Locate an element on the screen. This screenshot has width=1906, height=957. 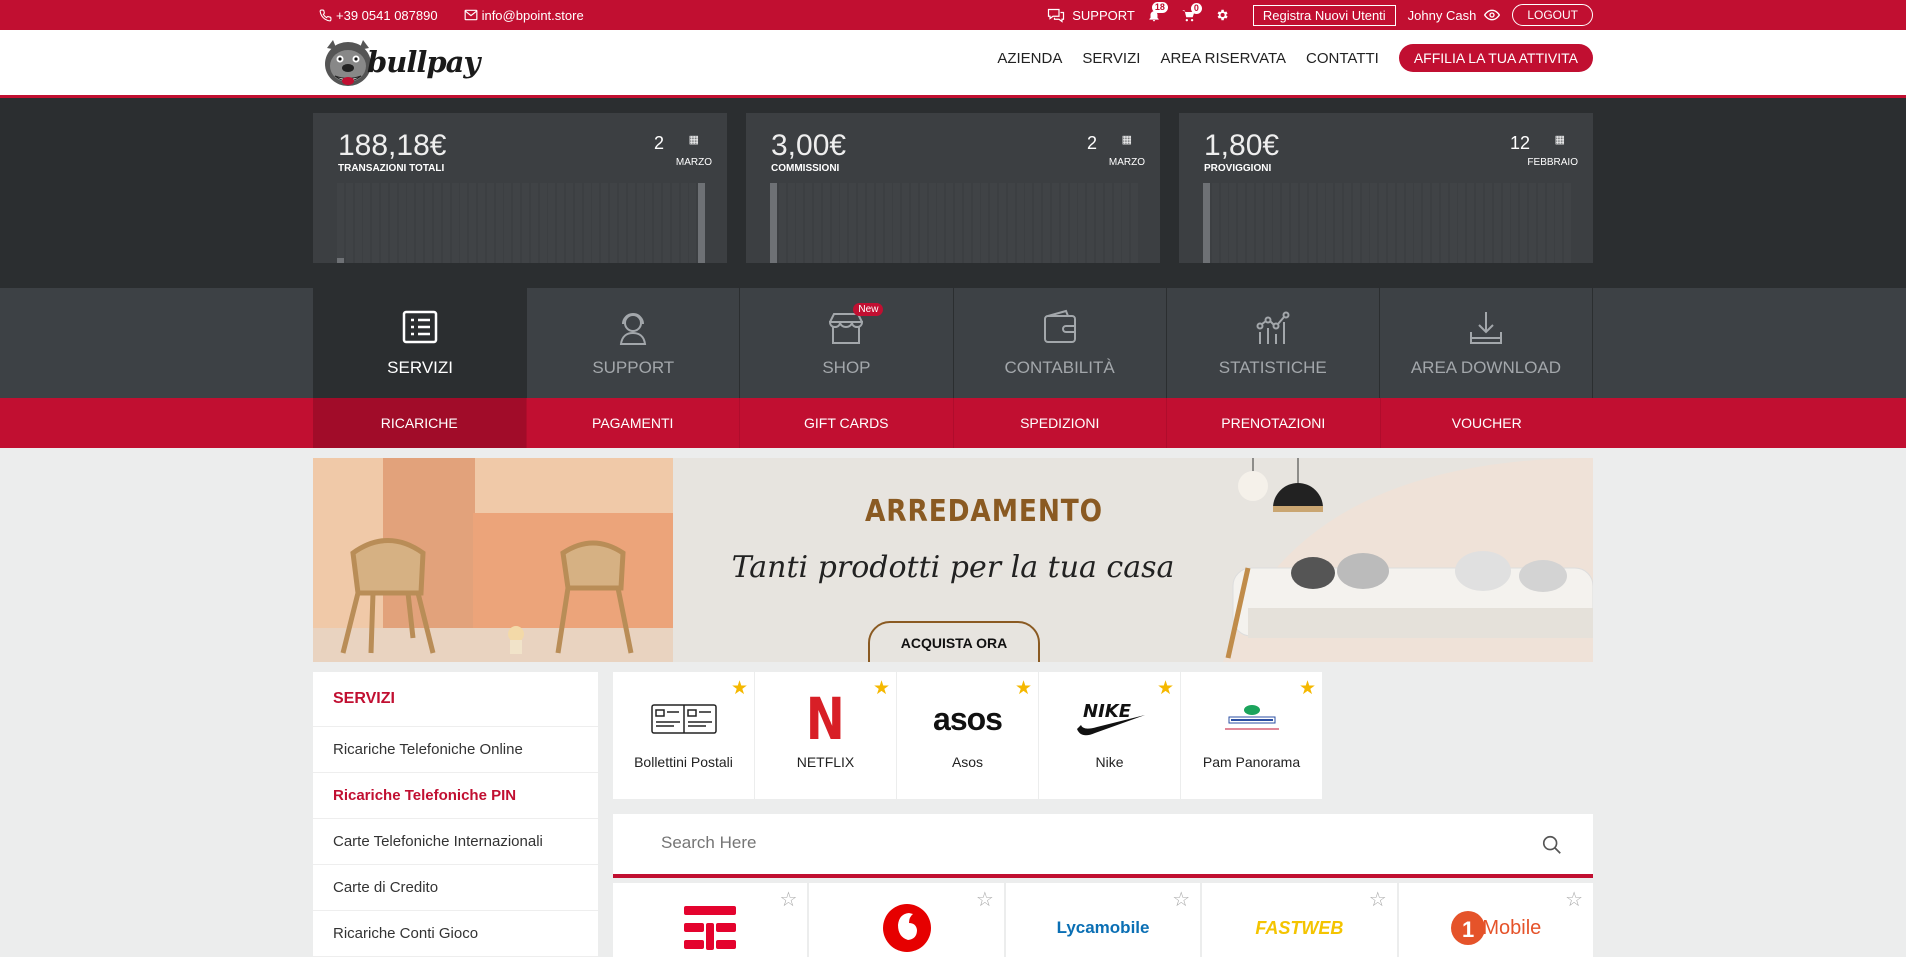
eye-icon is located at coordinates (1492, 15).